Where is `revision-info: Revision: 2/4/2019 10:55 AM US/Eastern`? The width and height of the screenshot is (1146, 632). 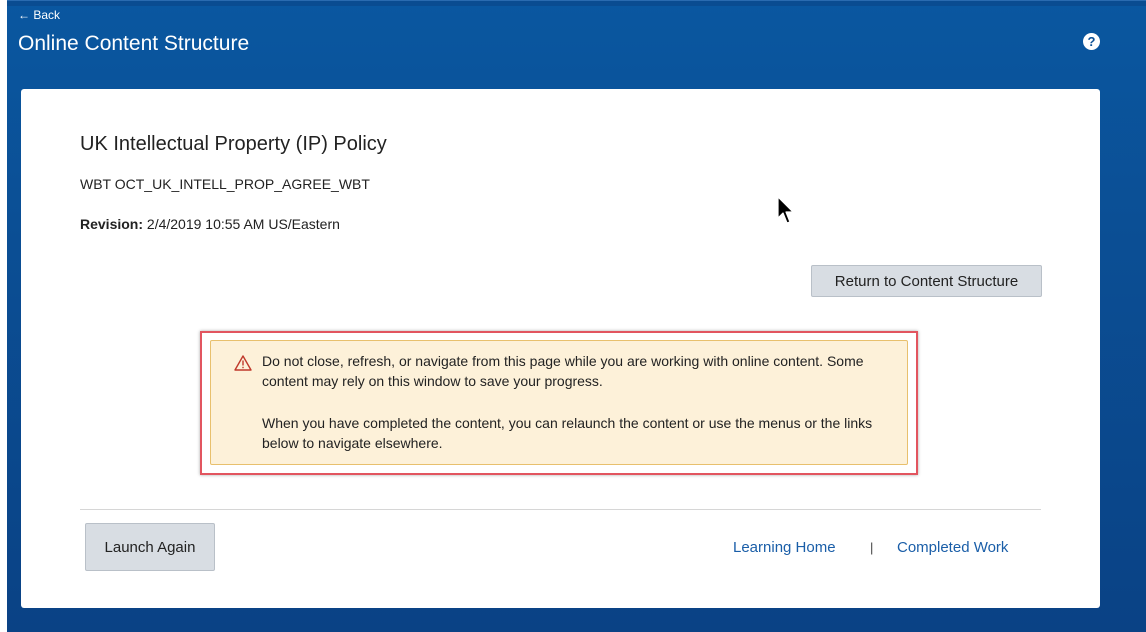 revision-info: Revision: 2/4/2019 10:55 AM US/Eastern is located at coordinates (210, 224).